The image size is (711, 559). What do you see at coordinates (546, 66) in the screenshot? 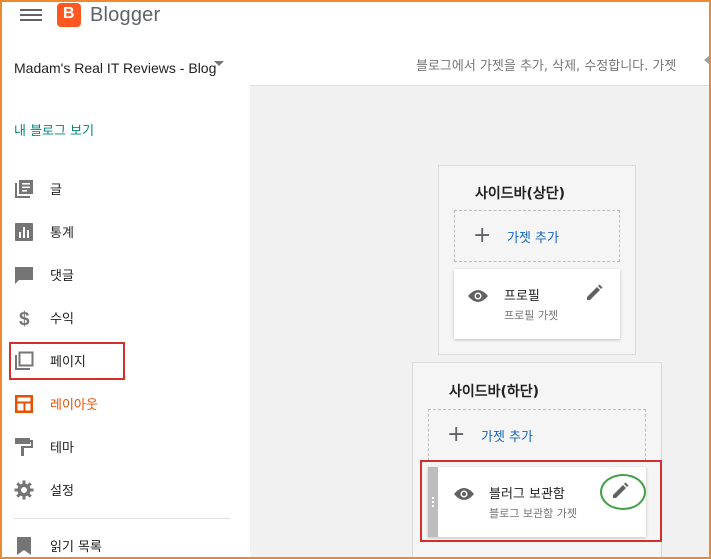
I see `page-description: 블로그에서 가젯을 추가, 삭제, 수정합니다. 가젯` at bounding box center [546, 66].